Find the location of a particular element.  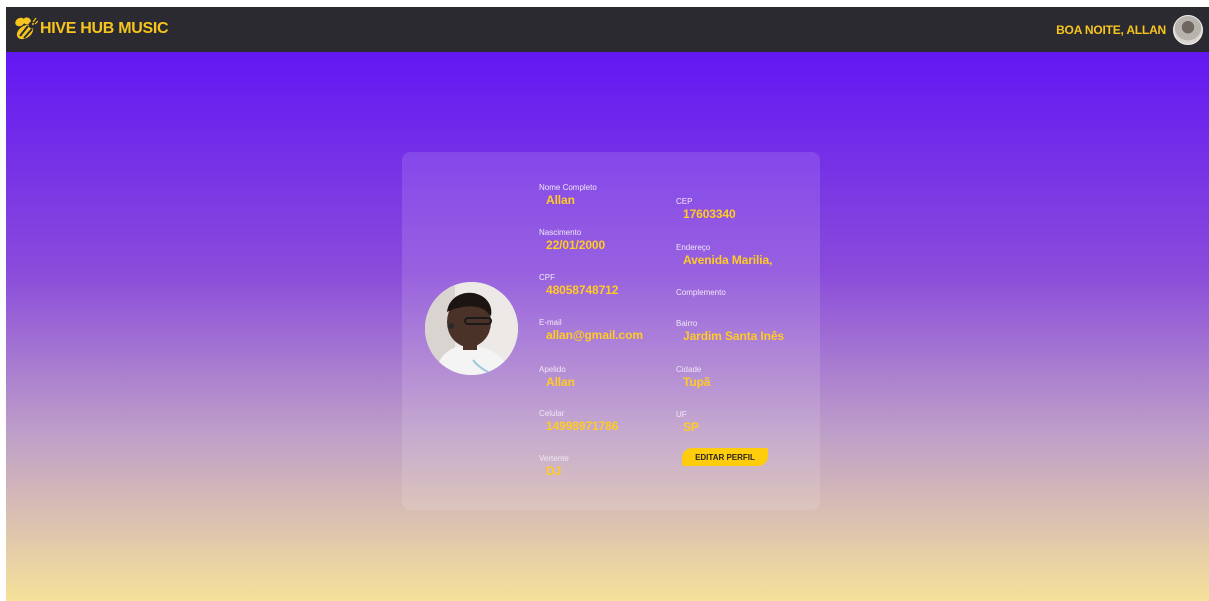

field-label: Nome Completo is located at coordinates (568, 187).